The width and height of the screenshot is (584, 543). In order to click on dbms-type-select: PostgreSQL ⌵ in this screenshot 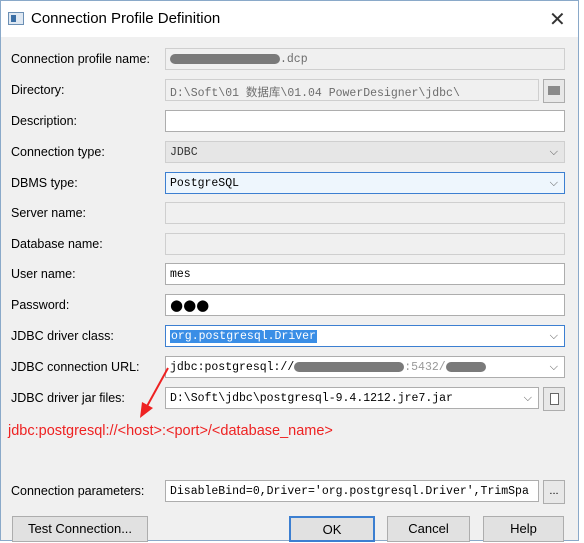, I will do `click(365, 183)`.